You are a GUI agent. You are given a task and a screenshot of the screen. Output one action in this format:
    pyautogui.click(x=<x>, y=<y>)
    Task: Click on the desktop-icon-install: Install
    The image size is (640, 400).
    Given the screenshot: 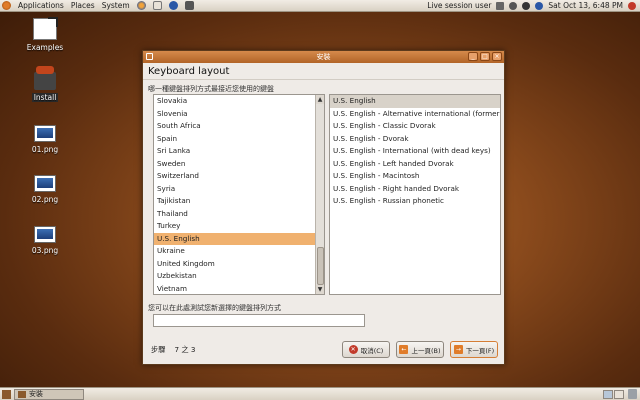 What is the action you would take?
    pyautogui.click(x=45, y=84)
    